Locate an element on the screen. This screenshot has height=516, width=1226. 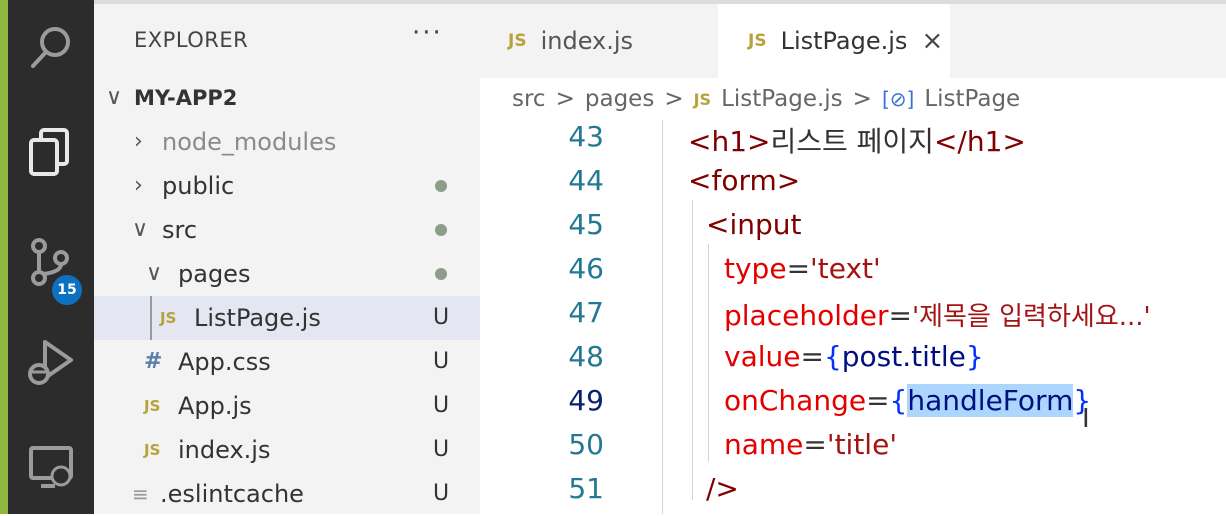
line-number: 48 is located at coordinates (586, 356).